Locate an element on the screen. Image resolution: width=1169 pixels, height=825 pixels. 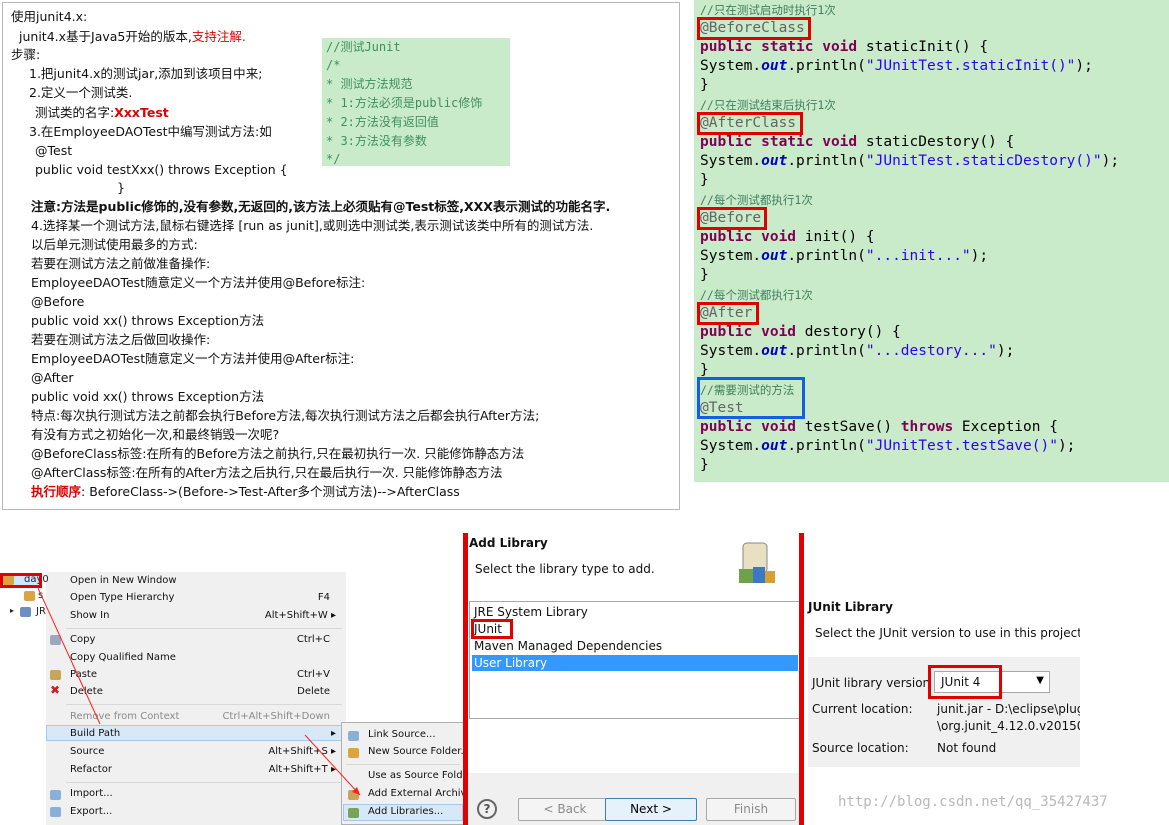
watermark: http://blog.csdn.net/qq_35427437 is located at coordinates (973, 802).